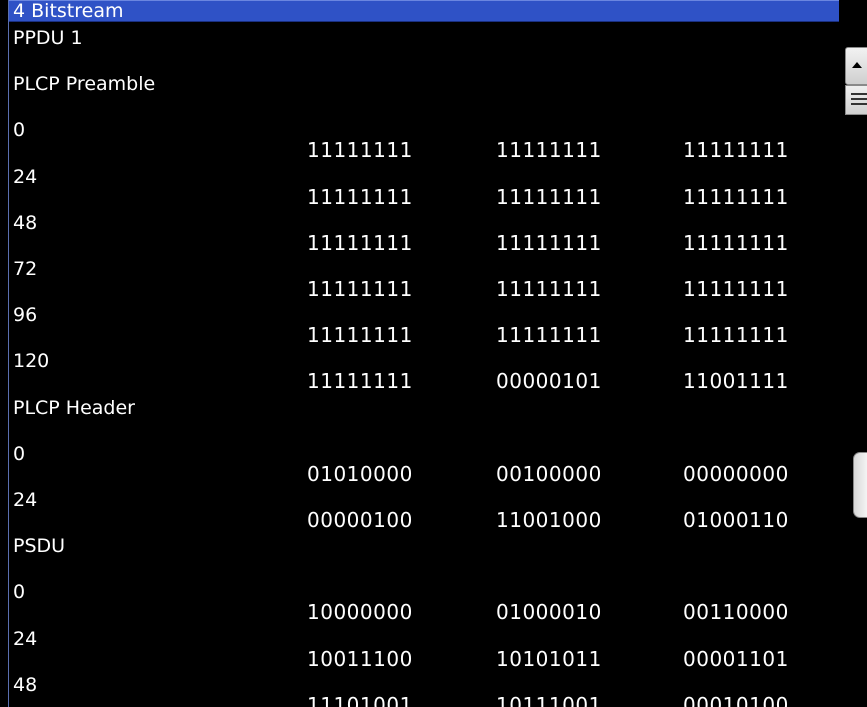  What do you see at coordinates (25, 315) in the screenshot?
I see `bit-offset-label: 96` at bounding box center [25, 315].